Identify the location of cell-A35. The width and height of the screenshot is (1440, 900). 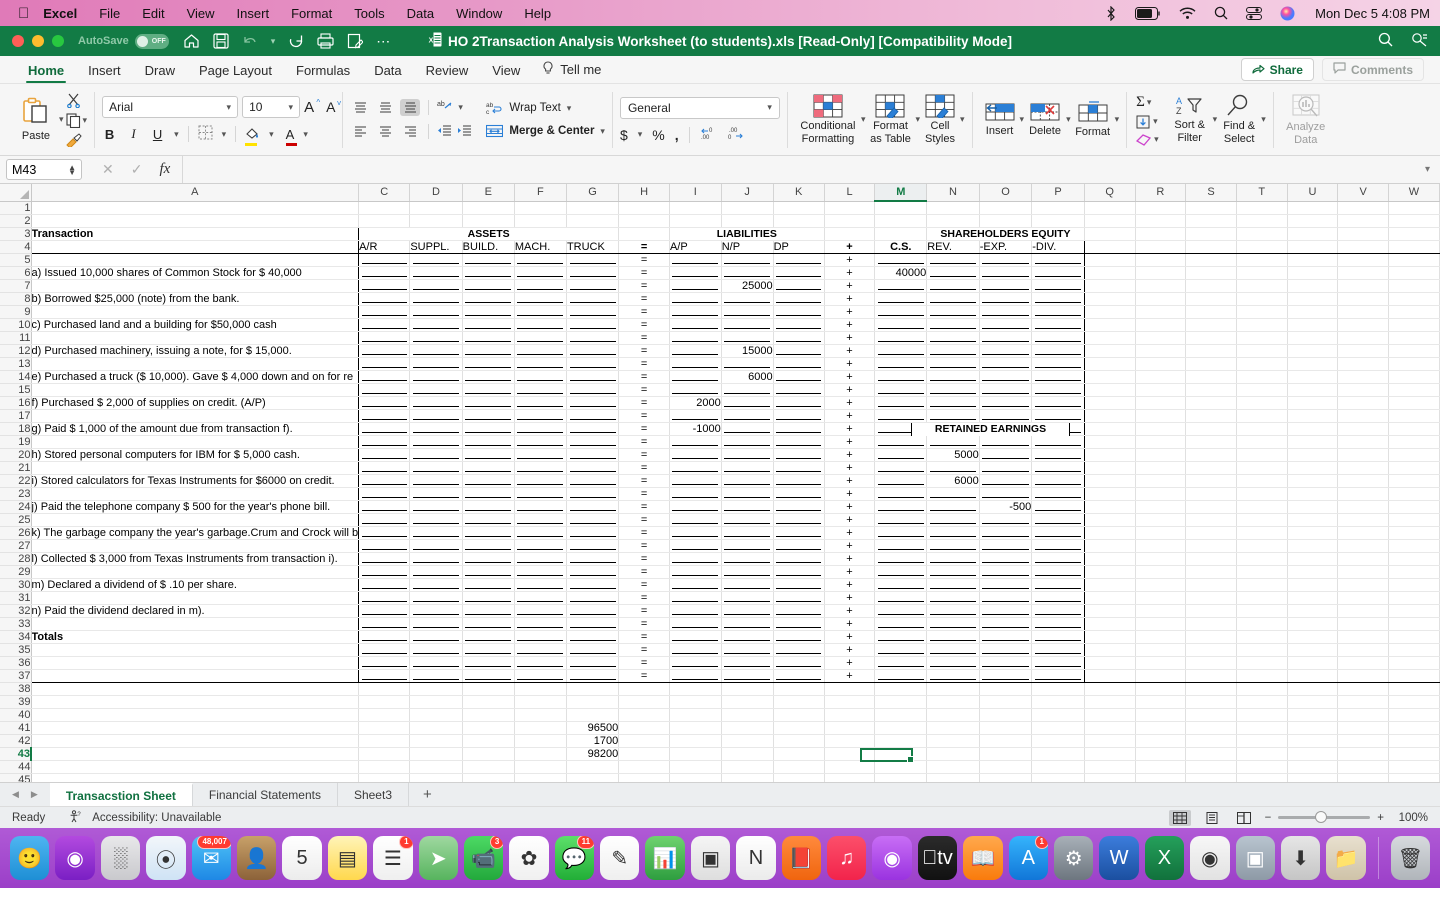
(195, 650).